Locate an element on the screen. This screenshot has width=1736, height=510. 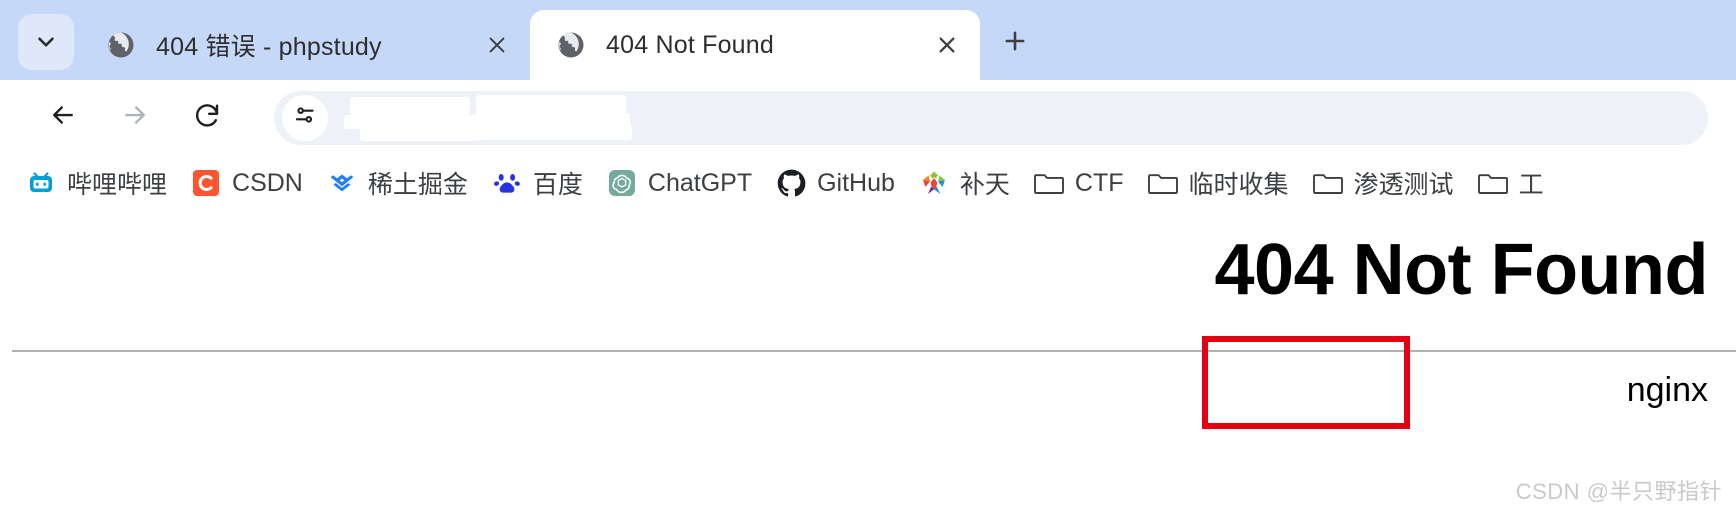
bookmark-csdn: CSDN is located at coordinates (247, 183).